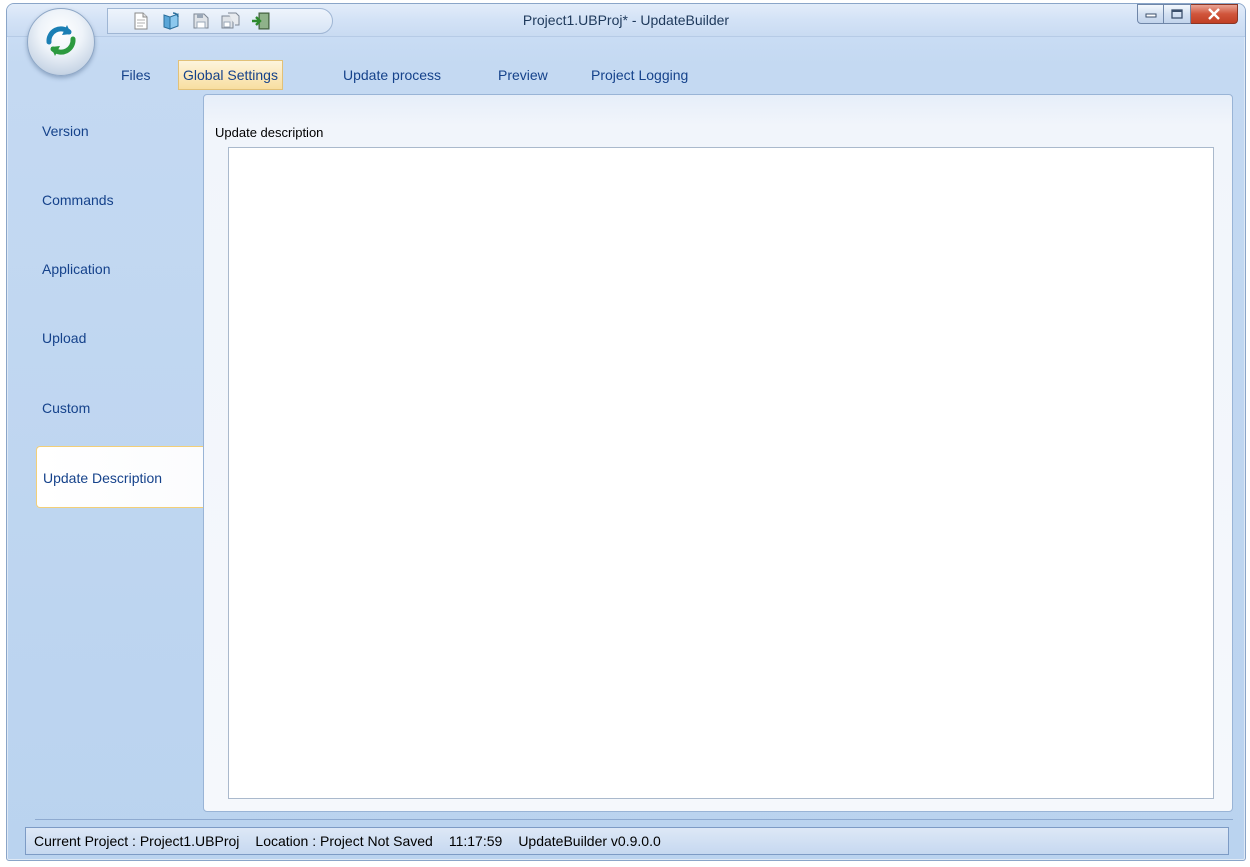  Describe the element at coordinates (120, 200) in the screenshot. I see `sidebar-item-commands: Commands` at that location.